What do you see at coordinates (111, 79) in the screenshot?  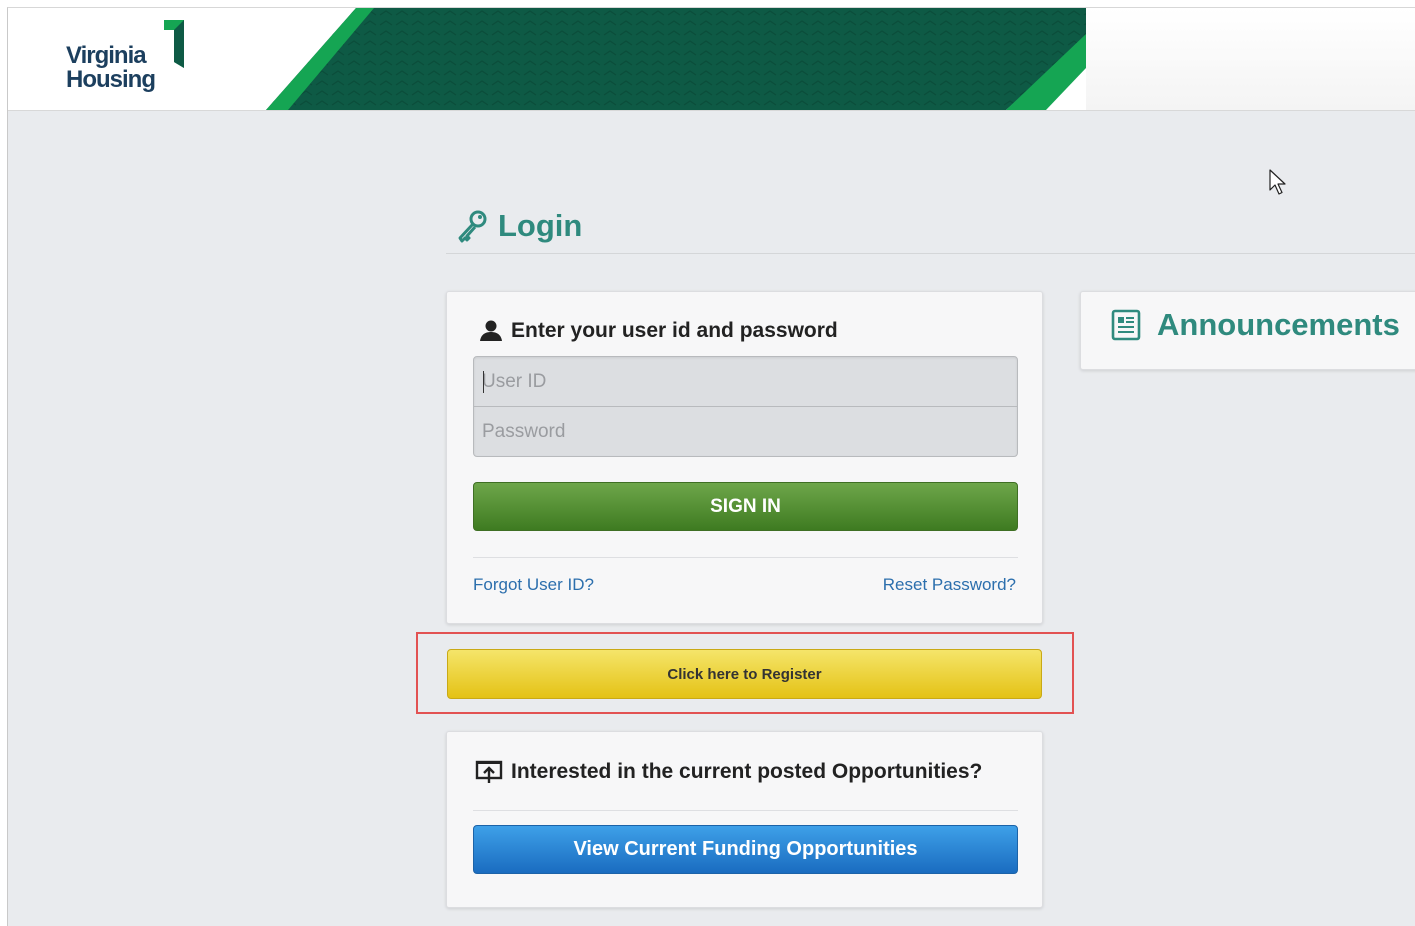 I see `logo-line-2: Housing` at bounding box center [111, 79].